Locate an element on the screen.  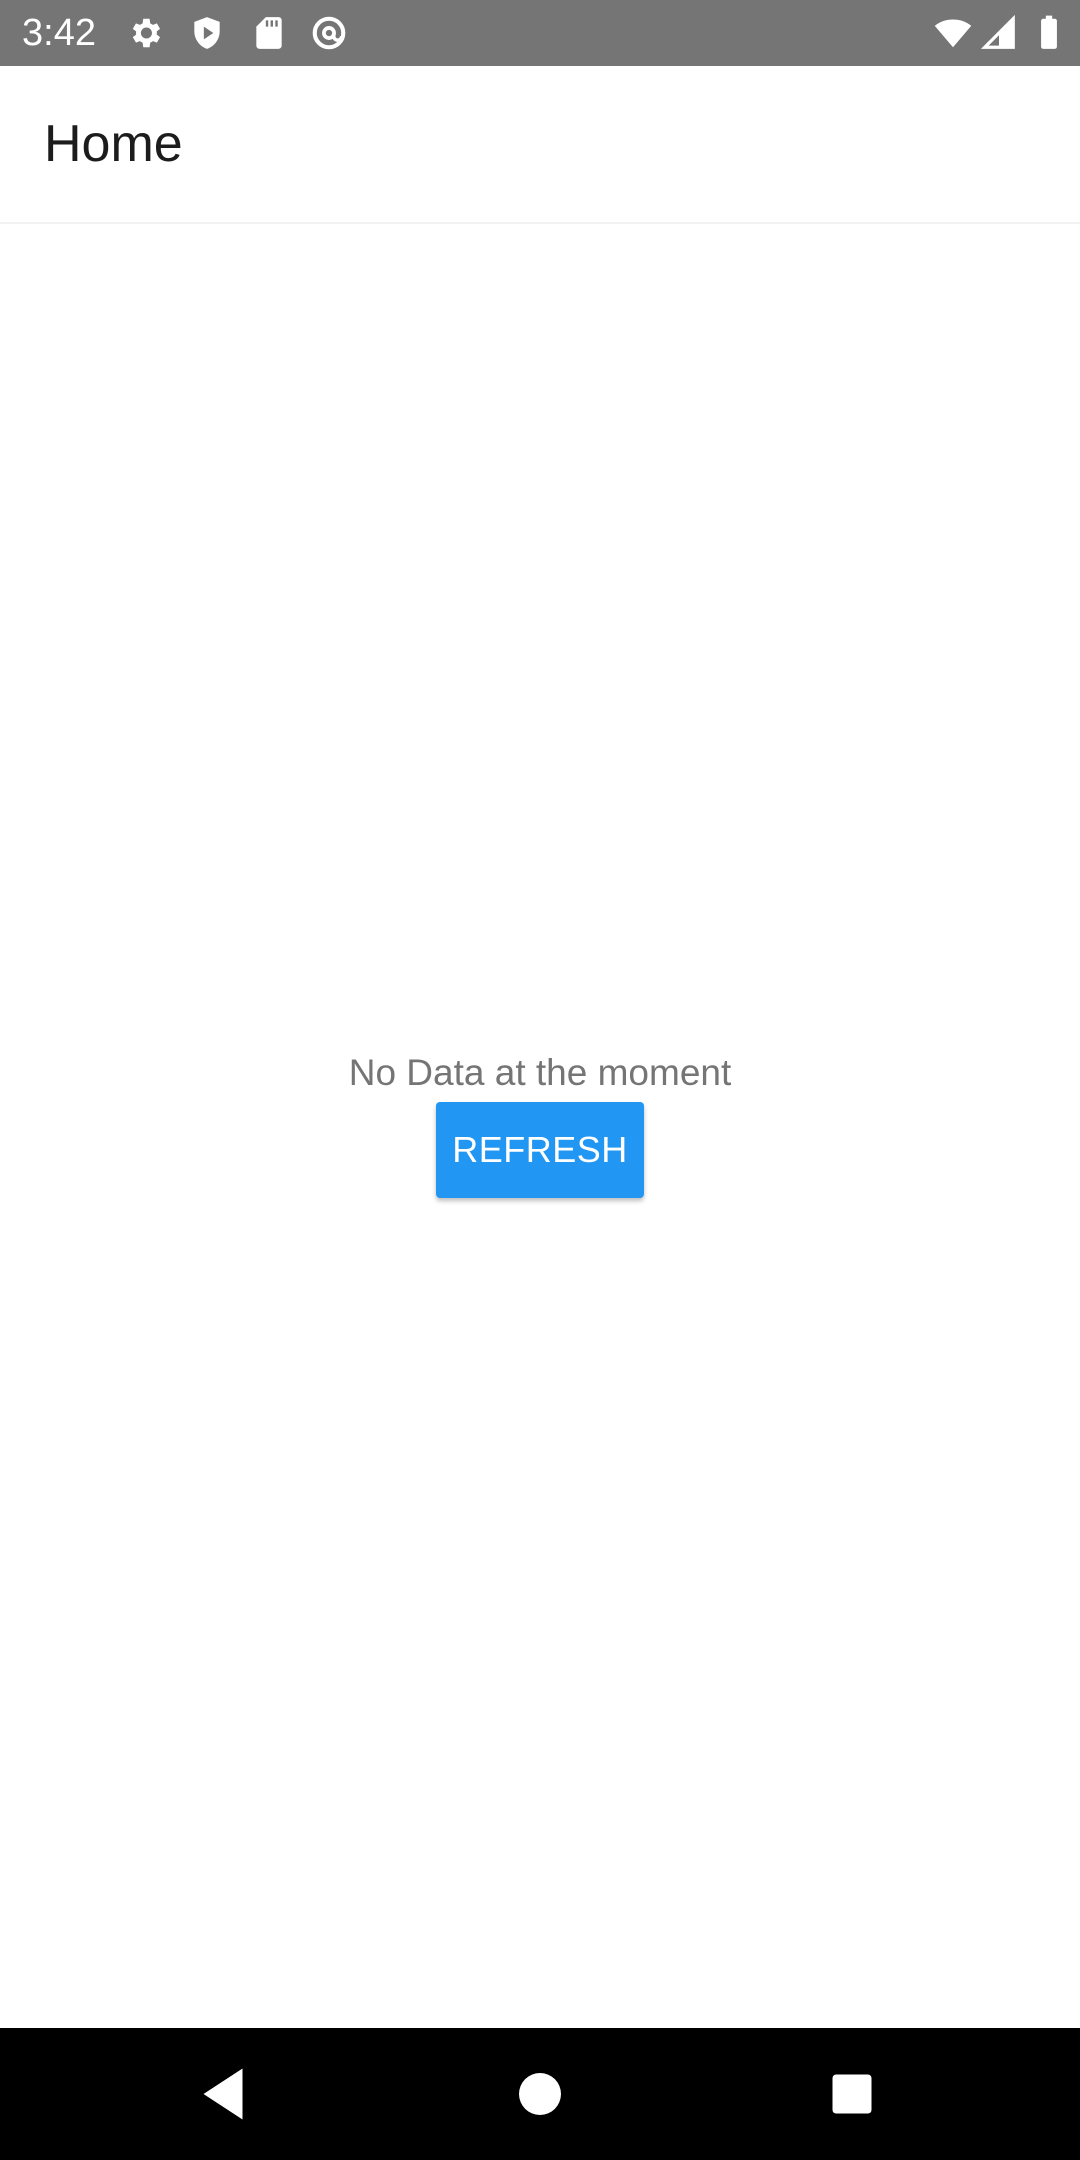
home-icon is located at coordinates (540, 2094).